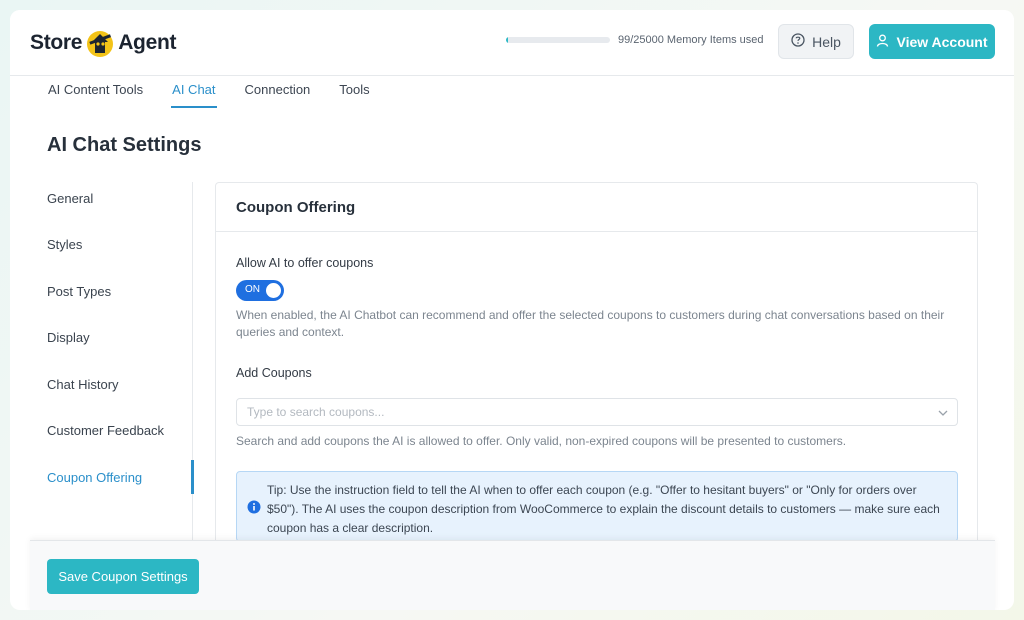 This screenshot has width=1024, height=620. What do you see at coordinates (558, 40) in the screenshot?
I see `memory-progress-bar` at bounding box center [558, 40].